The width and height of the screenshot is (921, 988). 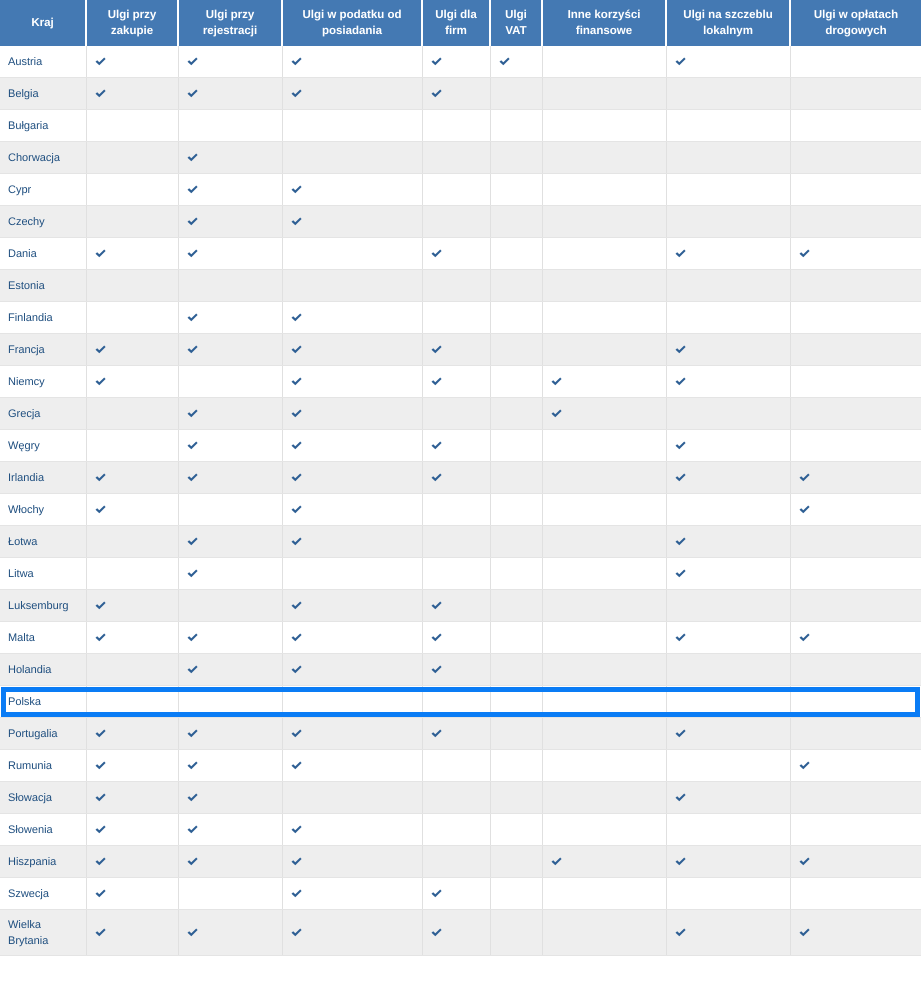 What do you see at coordinates (43, 933) in the screenshot?
I see `country-name: Wielka Brytania` at bounding box center [43, 933].